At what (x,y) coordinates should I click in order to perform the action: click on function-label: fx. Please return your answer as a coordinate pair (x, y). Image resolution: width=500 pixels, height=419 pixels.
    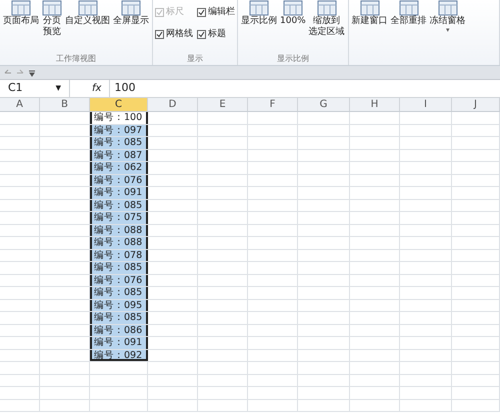
    Looking at the image, I should click on (97, 88).